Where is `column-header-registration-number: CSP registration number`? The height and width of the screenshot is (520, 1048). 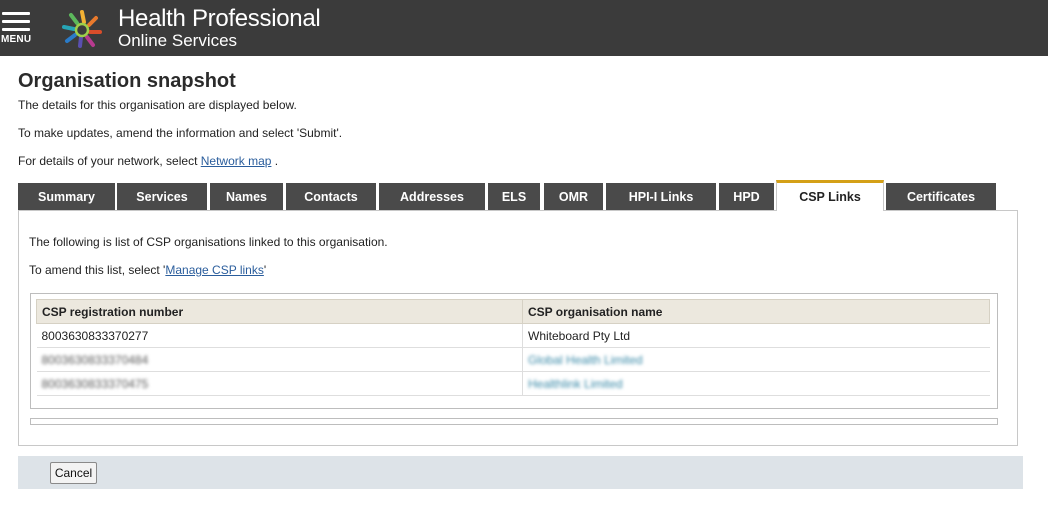
column-header-registration-number: CSP registration number is located at coordinates (279, 311).